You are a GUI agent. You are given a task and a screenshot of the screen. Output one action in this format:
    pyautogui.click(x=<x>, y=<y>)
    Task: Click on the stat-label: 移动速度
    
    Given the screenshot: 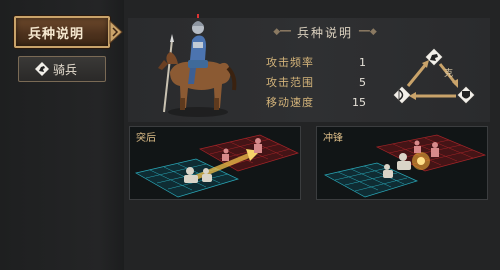 What is the action you would take?
    pyautogui.click(x=290, y=102)
    